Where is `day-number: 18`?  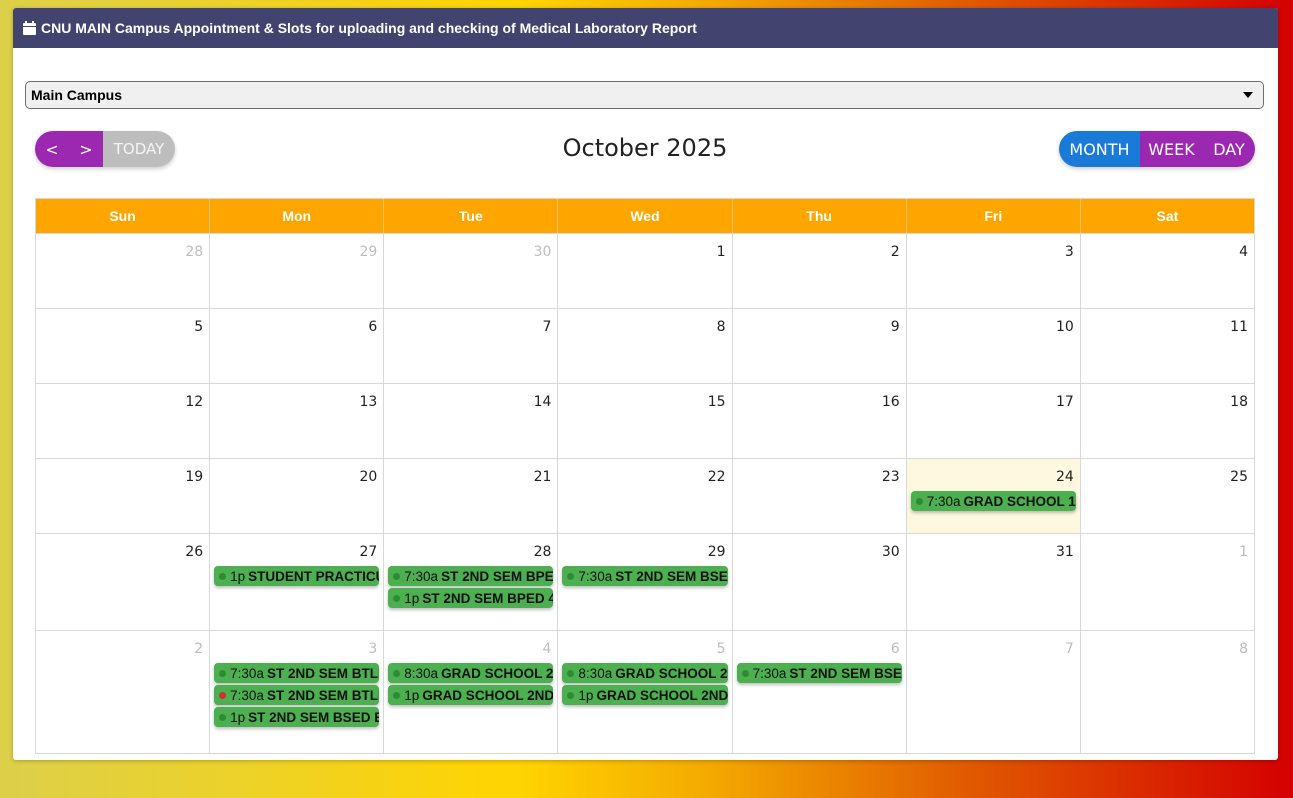 day-number: 18 is located at coordinates (1239, 402).